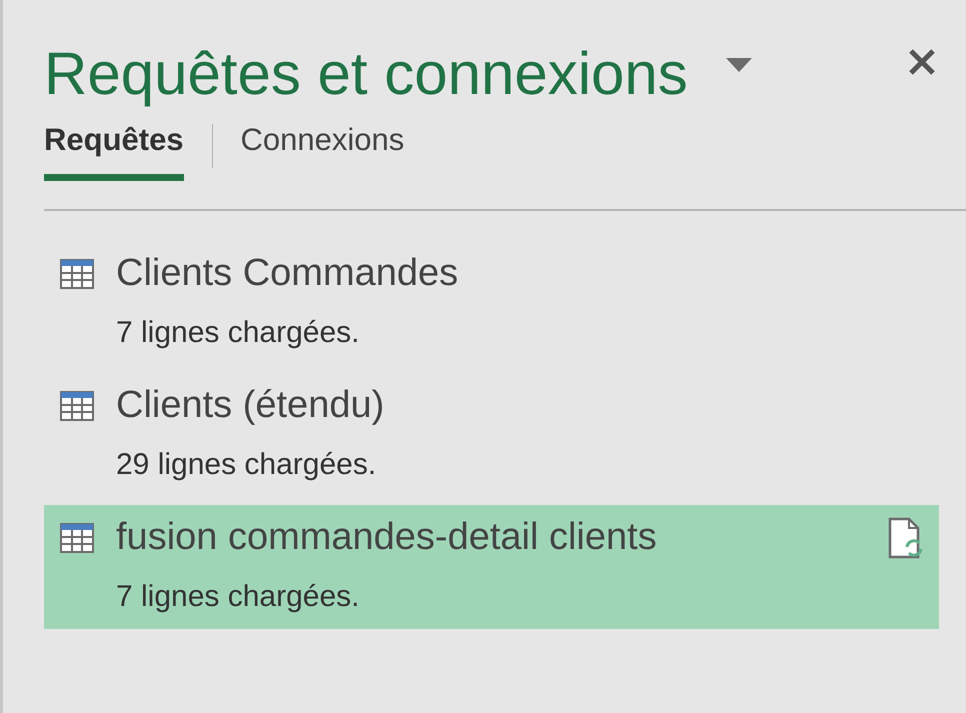 Image resolution: width=966 pixels, height=713 pixels. I want to click on query-status: 29 lignes chargées., so click(247, 465).